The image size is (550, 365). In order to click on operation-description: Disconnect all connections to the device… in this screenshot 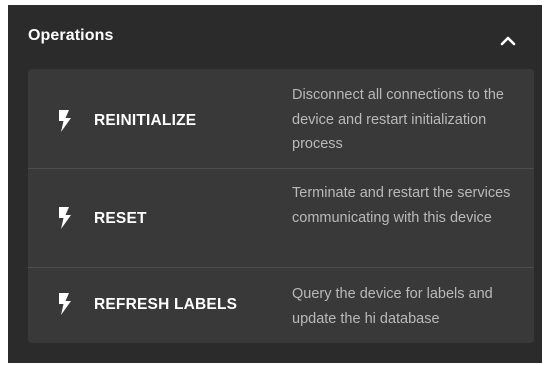, I will do `click(398, 119)`.